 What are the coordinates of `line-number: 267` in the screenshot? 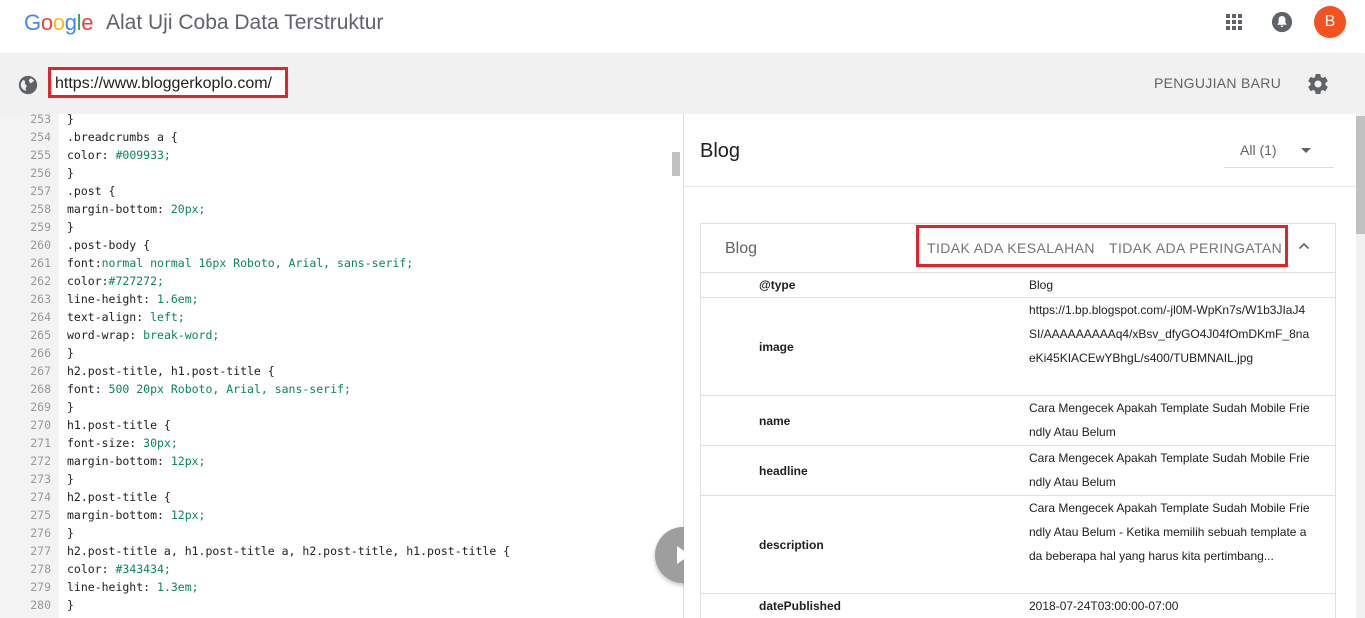 It's located at (40, 371).